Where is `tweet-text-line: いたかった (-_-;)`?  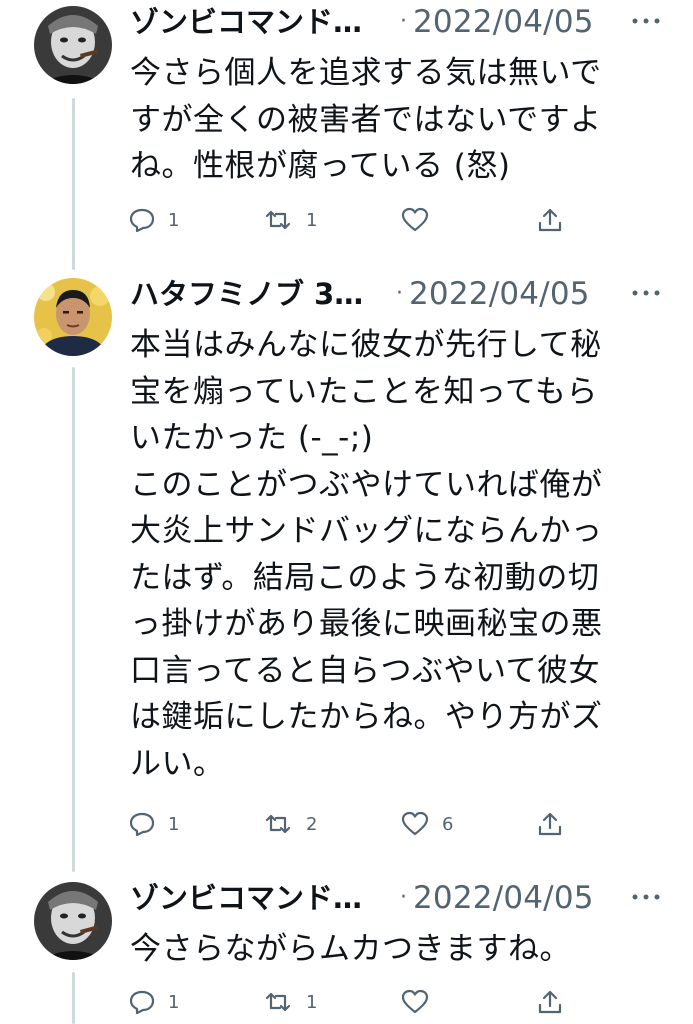 tweet-text-line: いたかった (-_-;) is located at coordinates (252, 438).